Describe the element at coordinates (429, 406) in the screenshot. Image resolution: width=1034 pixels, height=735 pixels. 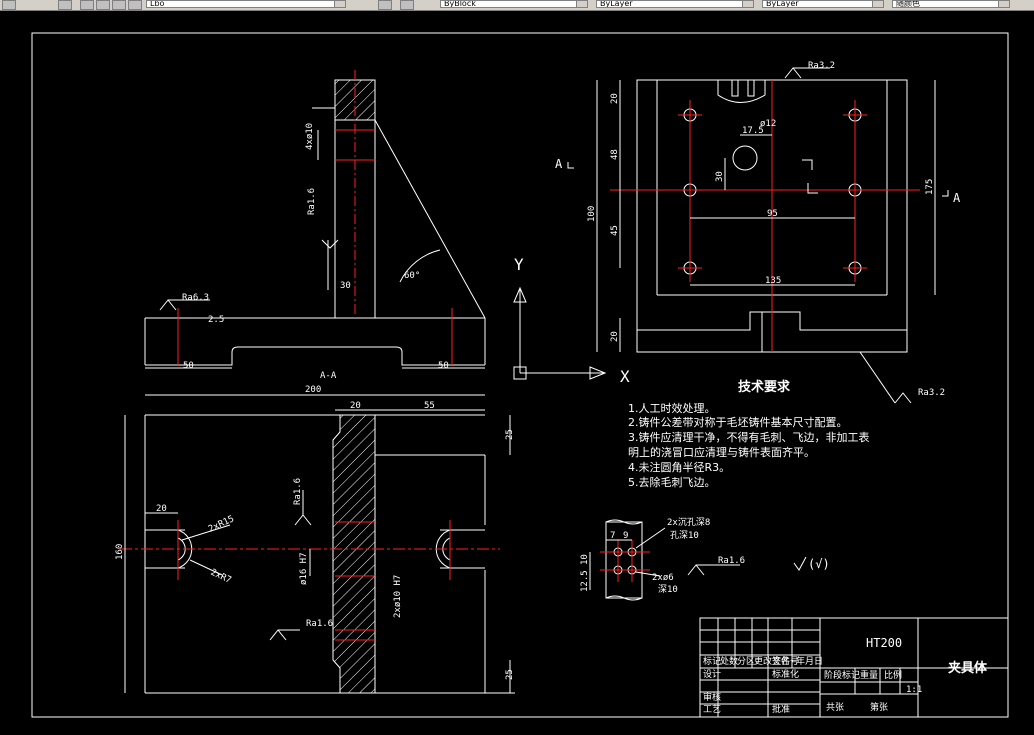
I see `dim-front-flange: 55` at that location.